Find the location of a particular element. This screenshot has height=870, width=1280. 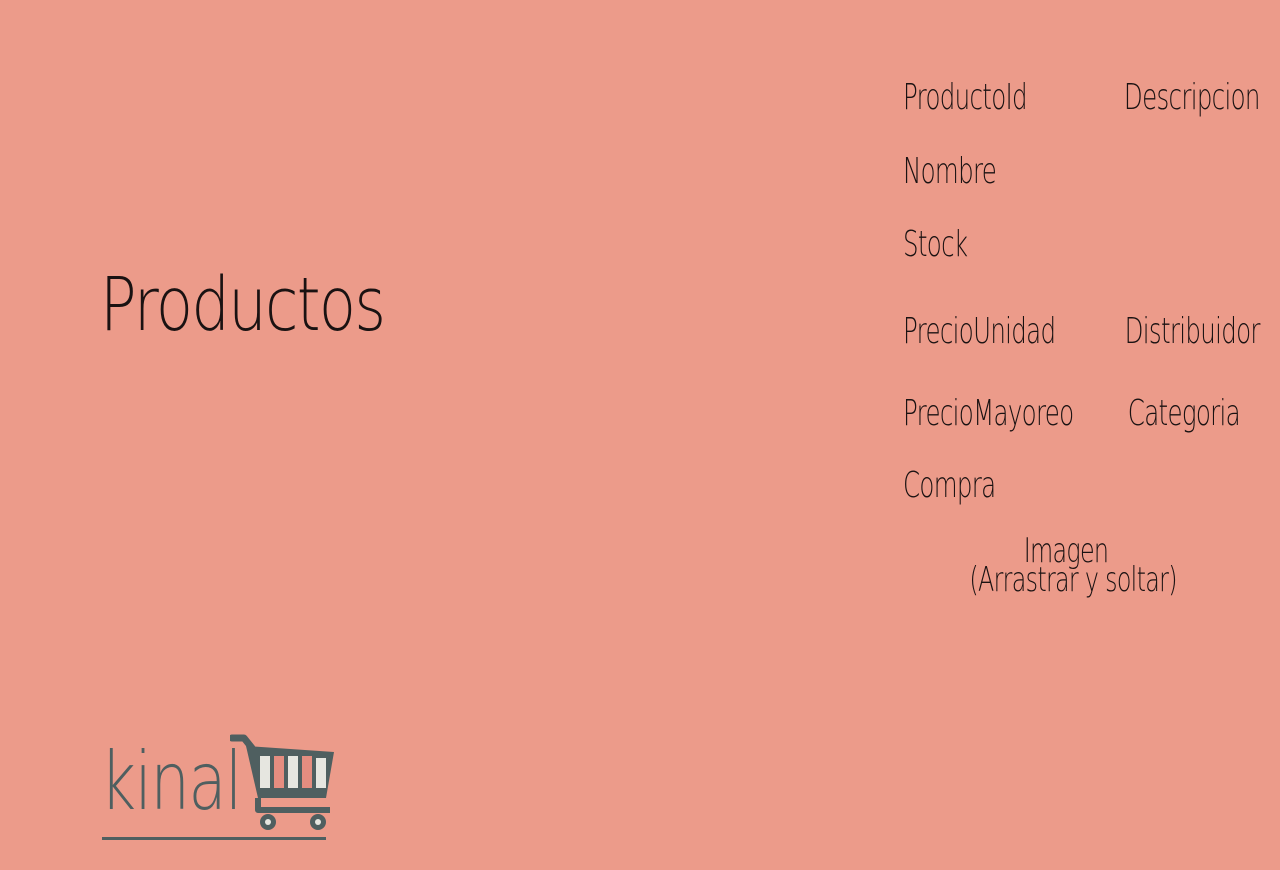

field-label-nombre: Nombre is located at coordinates (950, 172).